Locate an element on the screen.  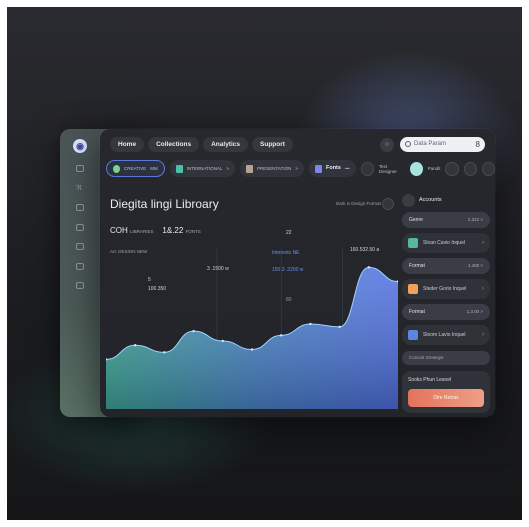
chip-label: CREATIVE is located at coordinates (135, 168).